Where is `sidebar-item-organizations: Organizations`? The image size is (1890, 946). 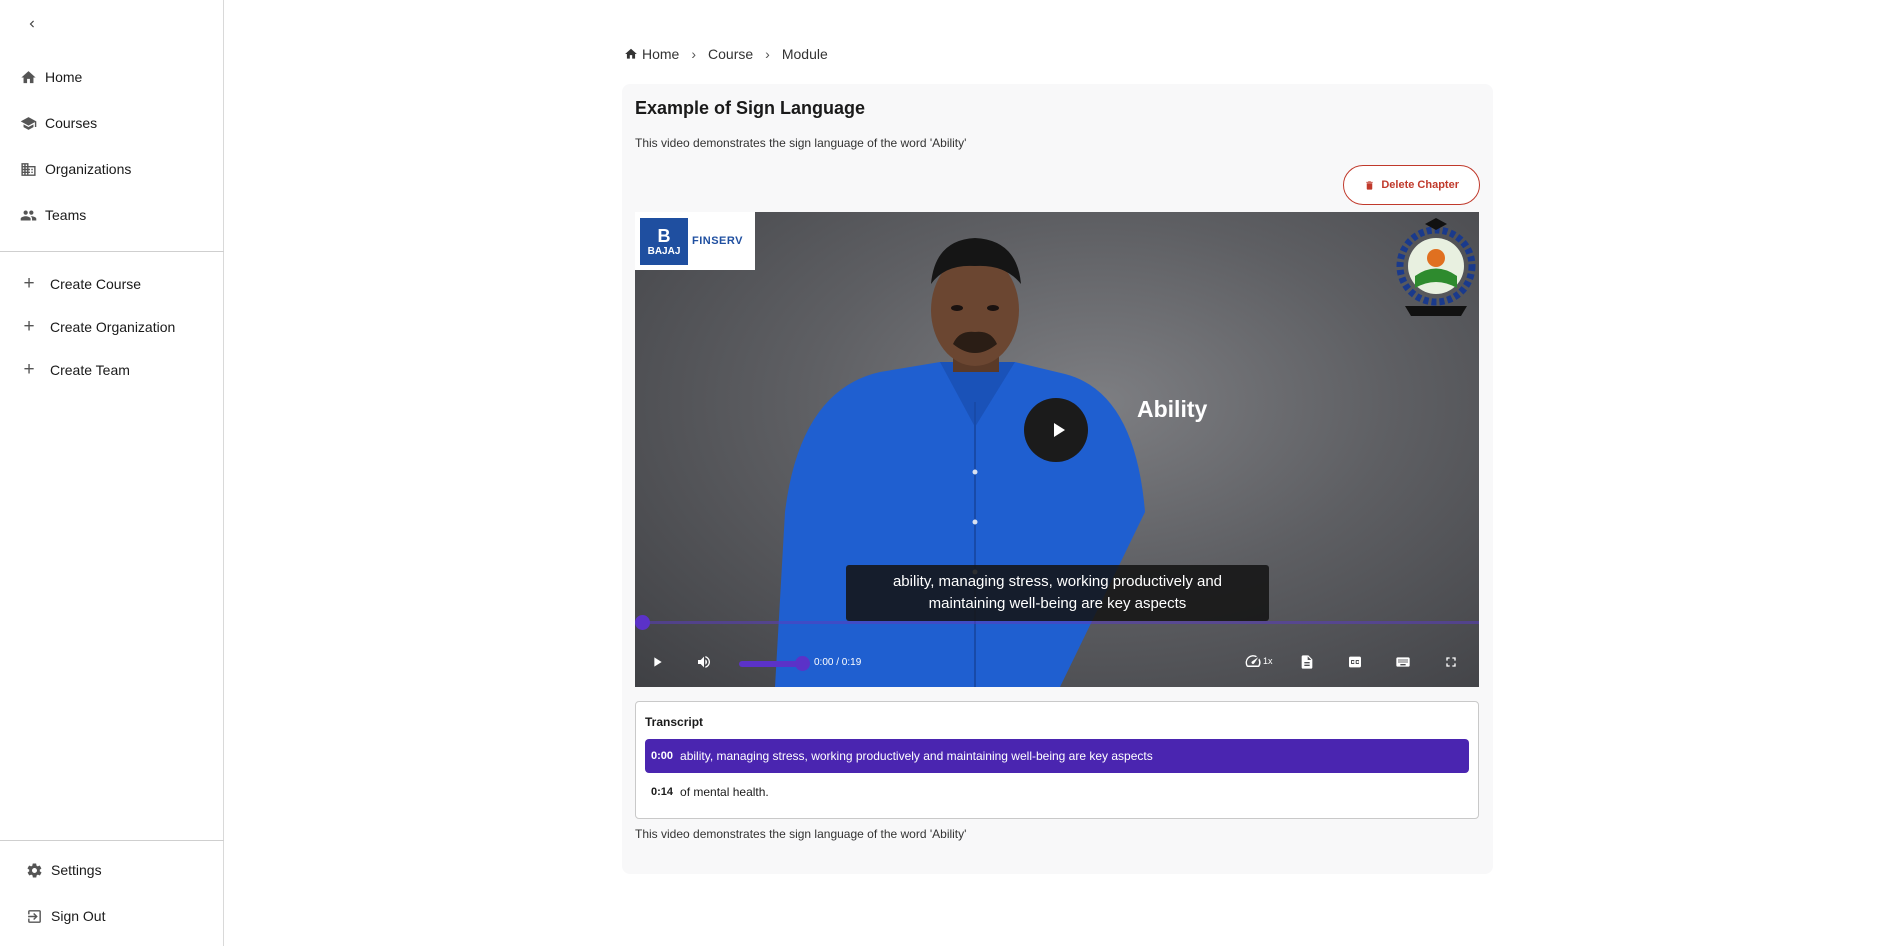
sidebar-item-organizations: Organizations is located at coordinates (75, 169).